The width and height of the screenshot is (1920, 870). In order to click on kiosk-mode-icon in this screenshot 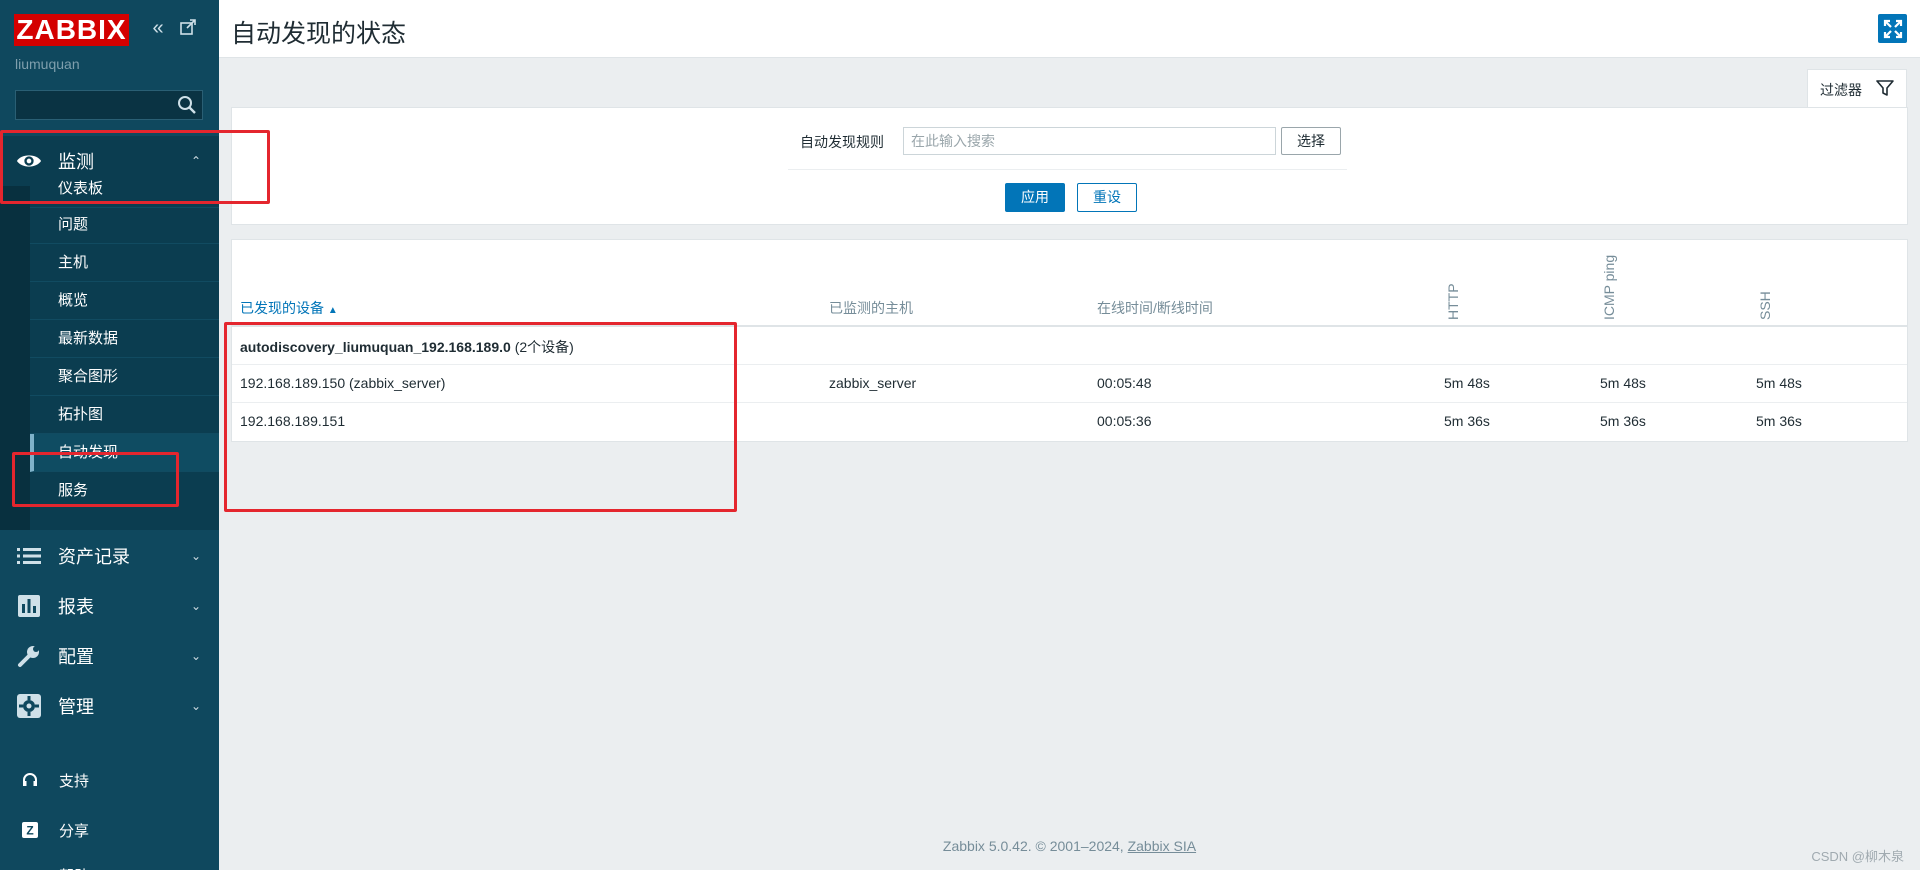, I will do `click(188, 28)`.